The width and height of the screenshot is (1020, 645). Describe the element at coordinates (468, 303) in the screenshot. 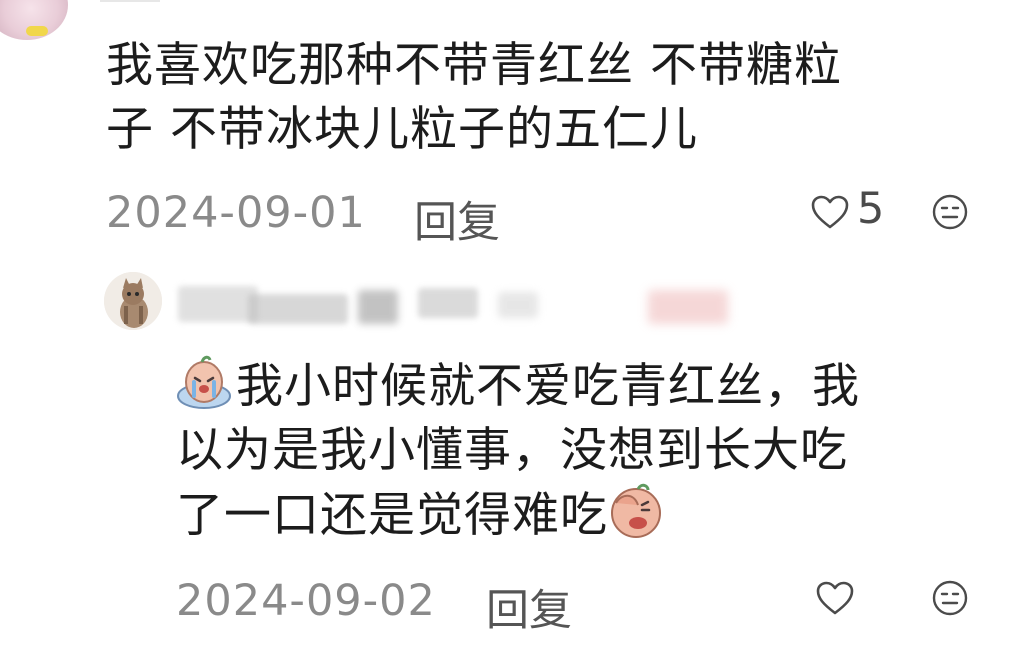

I see `username-redacted` at that location.